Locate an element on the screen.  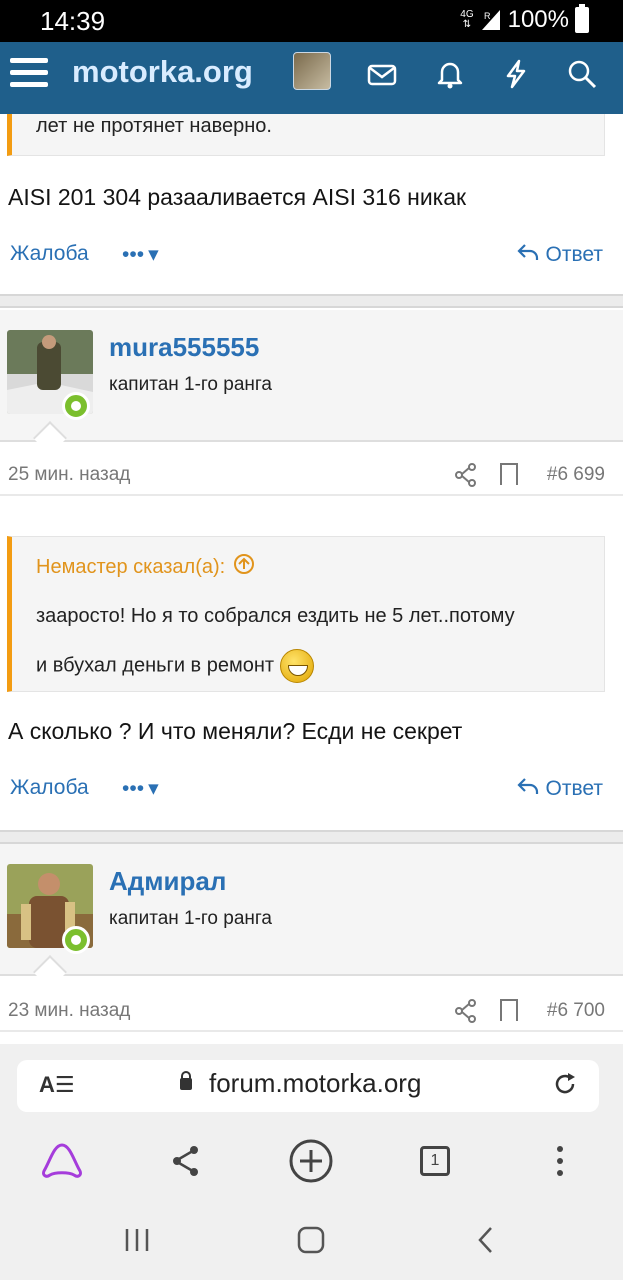
lightning-icon is located at coordinates (516, 74).